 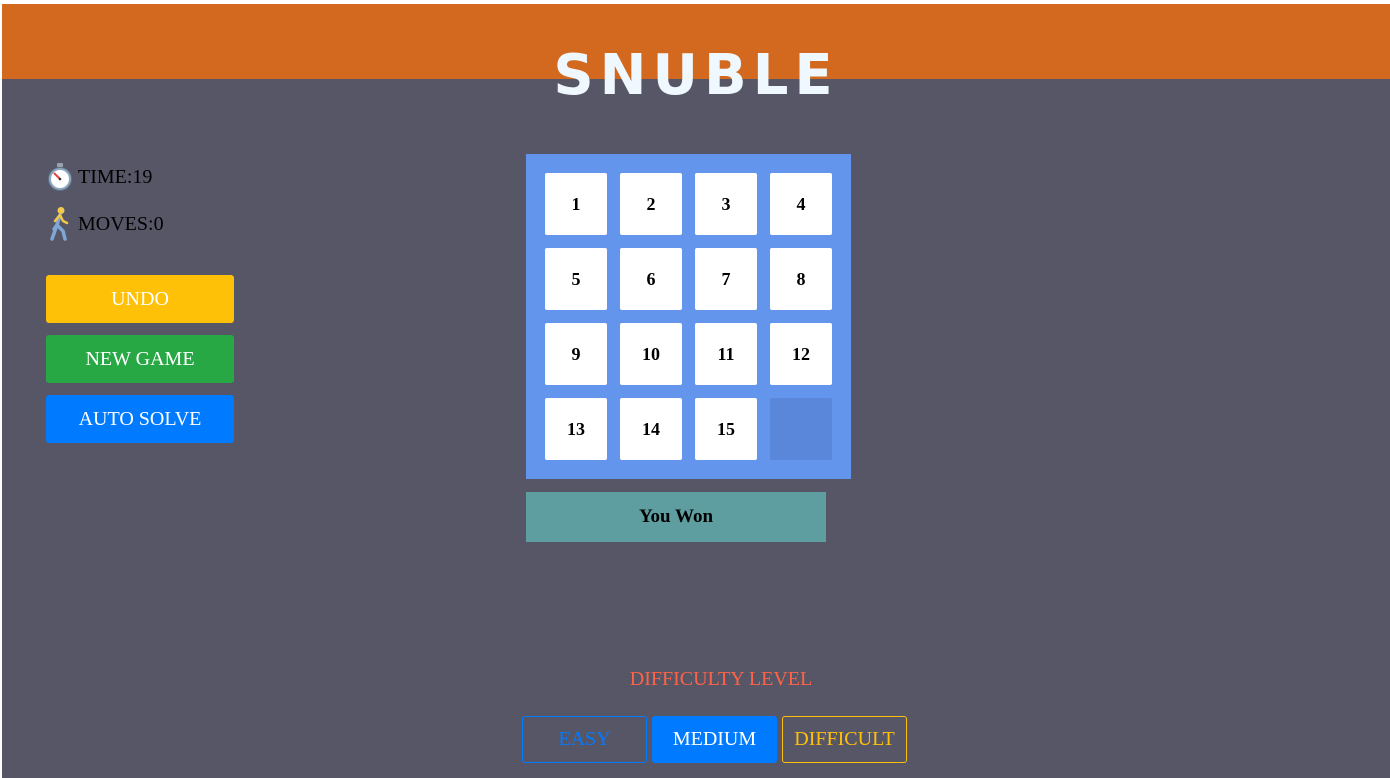 I want to click on tile: 15, so click(x=726, y=429).